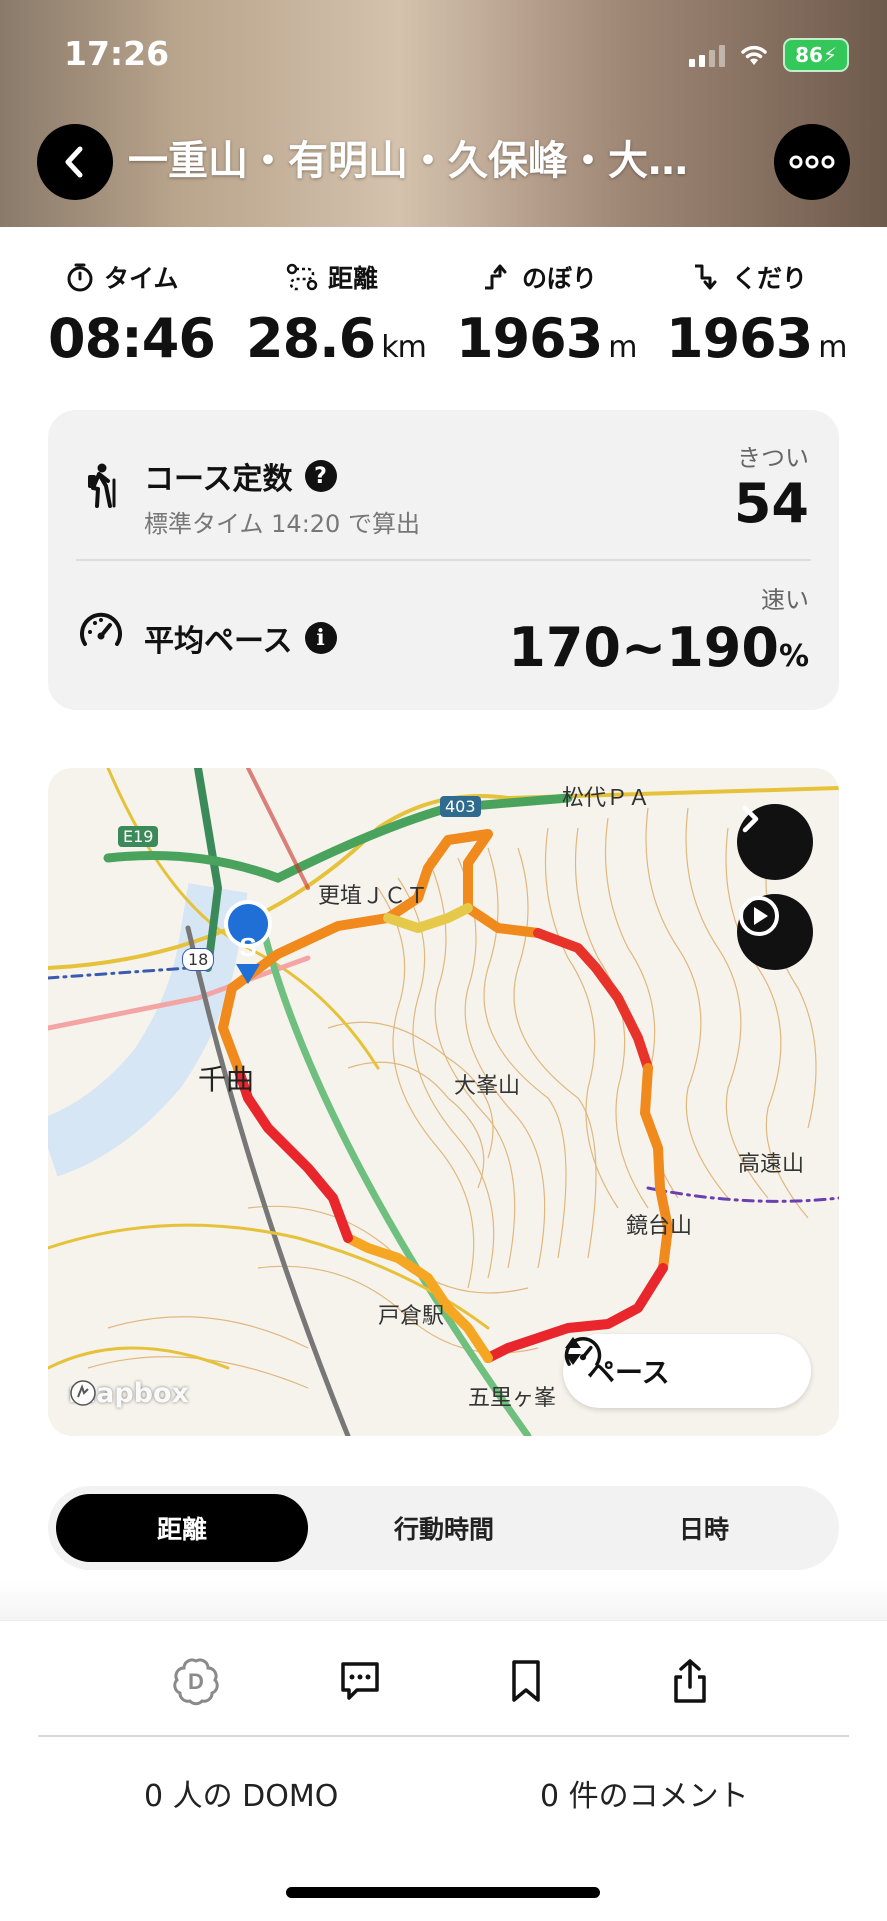  Describe the element at coordinates (547, 298) in the screenshot. I see `stat-ascent: のぼり 1963 m` at that location.